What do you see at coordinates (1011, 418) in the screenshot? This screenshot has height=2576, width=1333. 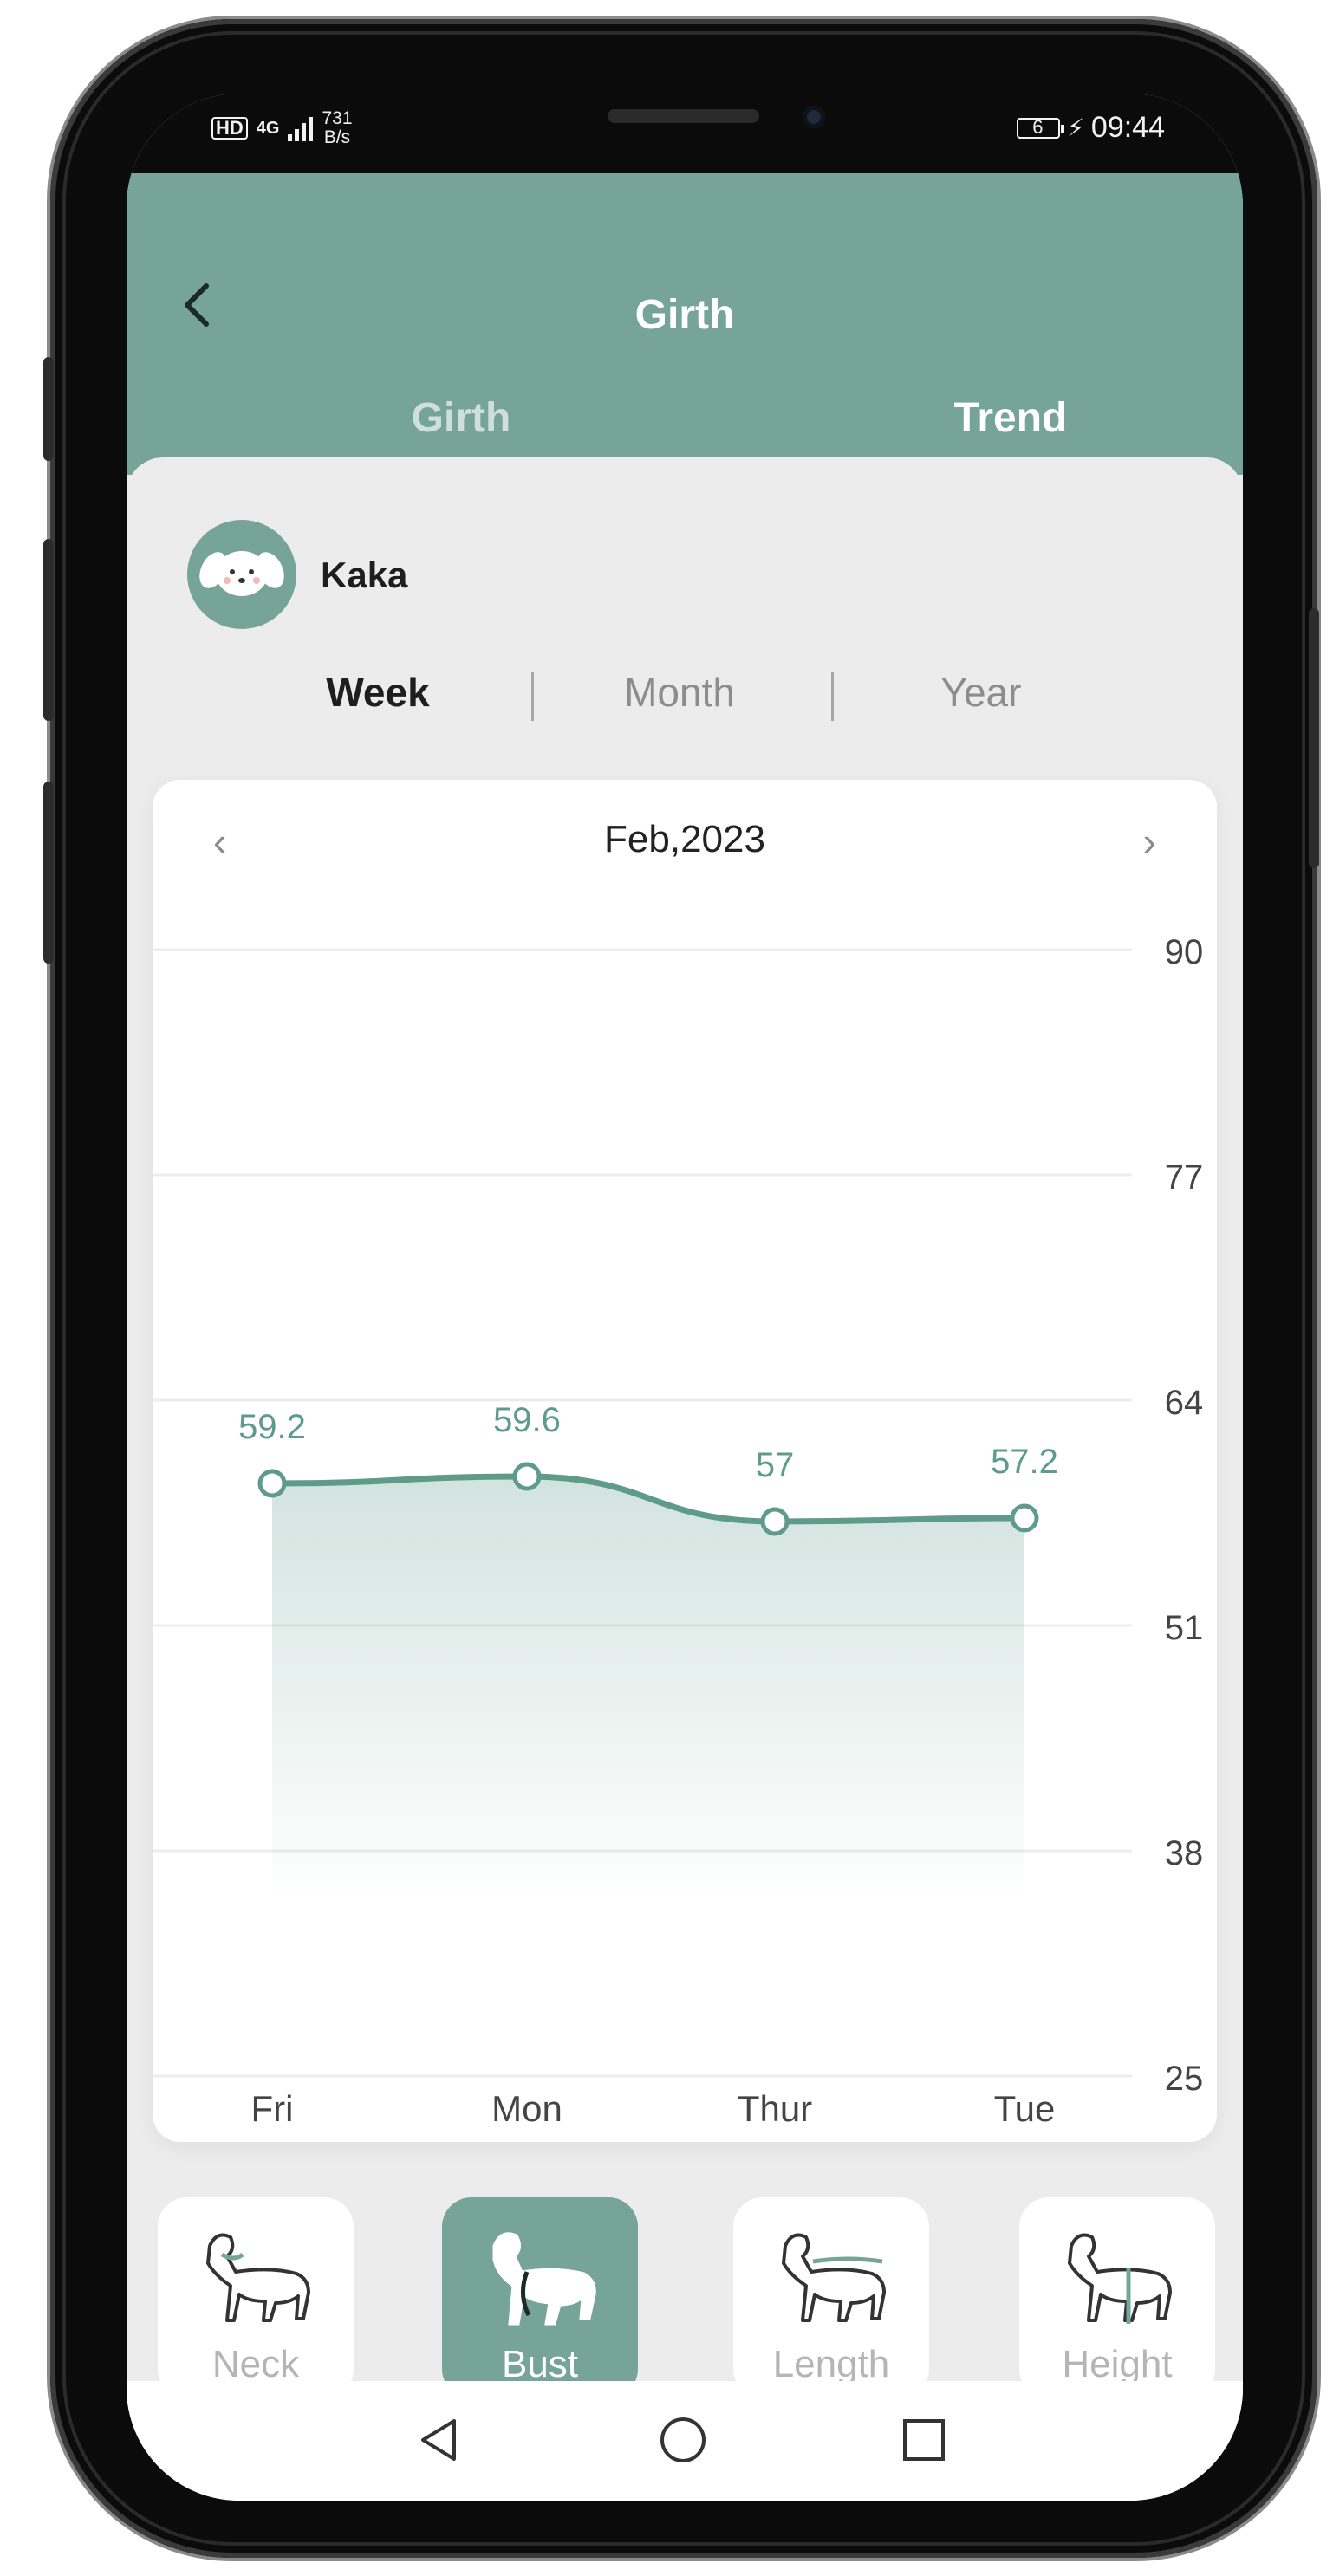 I see `tab-trend: Trend` at bounding box center [1011, 418].